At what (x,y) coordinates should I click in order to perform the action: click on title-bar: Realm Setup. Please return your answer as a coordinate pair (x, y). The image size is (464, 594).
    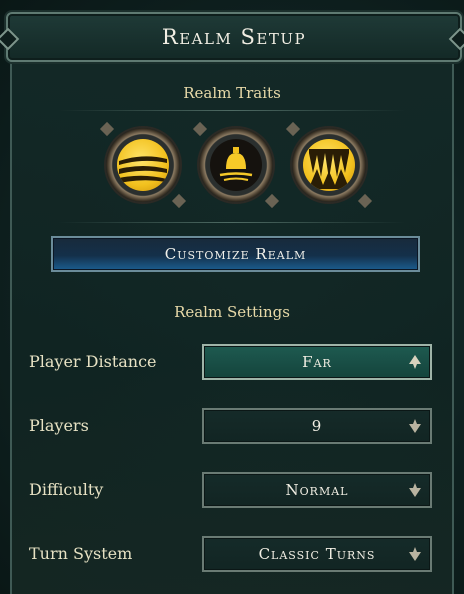
    Looking at the image, I should click on (232, 37).